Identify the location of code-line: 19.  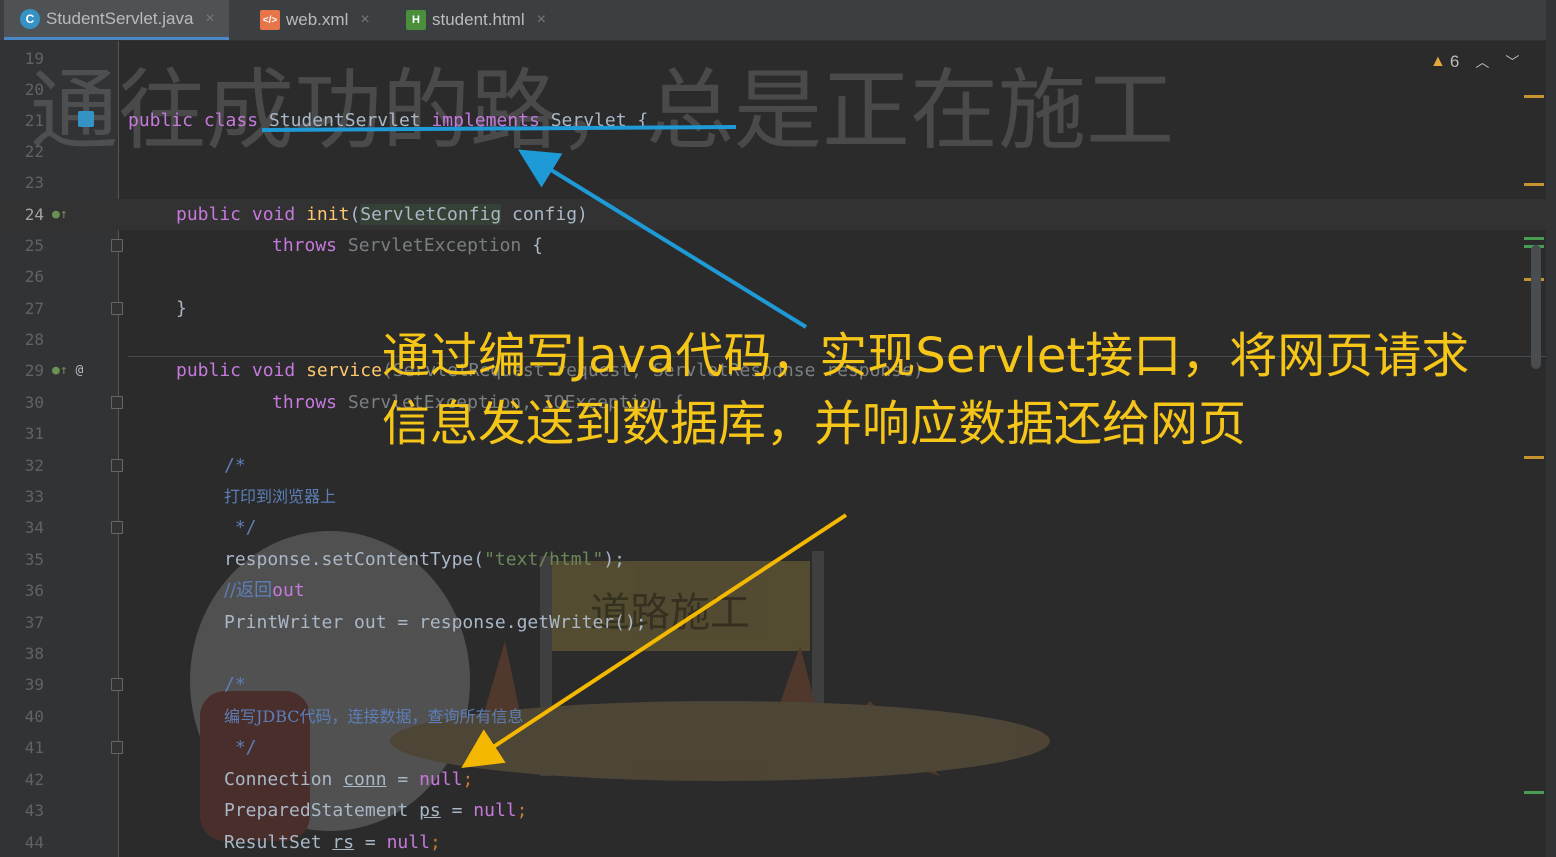
(34, 58).